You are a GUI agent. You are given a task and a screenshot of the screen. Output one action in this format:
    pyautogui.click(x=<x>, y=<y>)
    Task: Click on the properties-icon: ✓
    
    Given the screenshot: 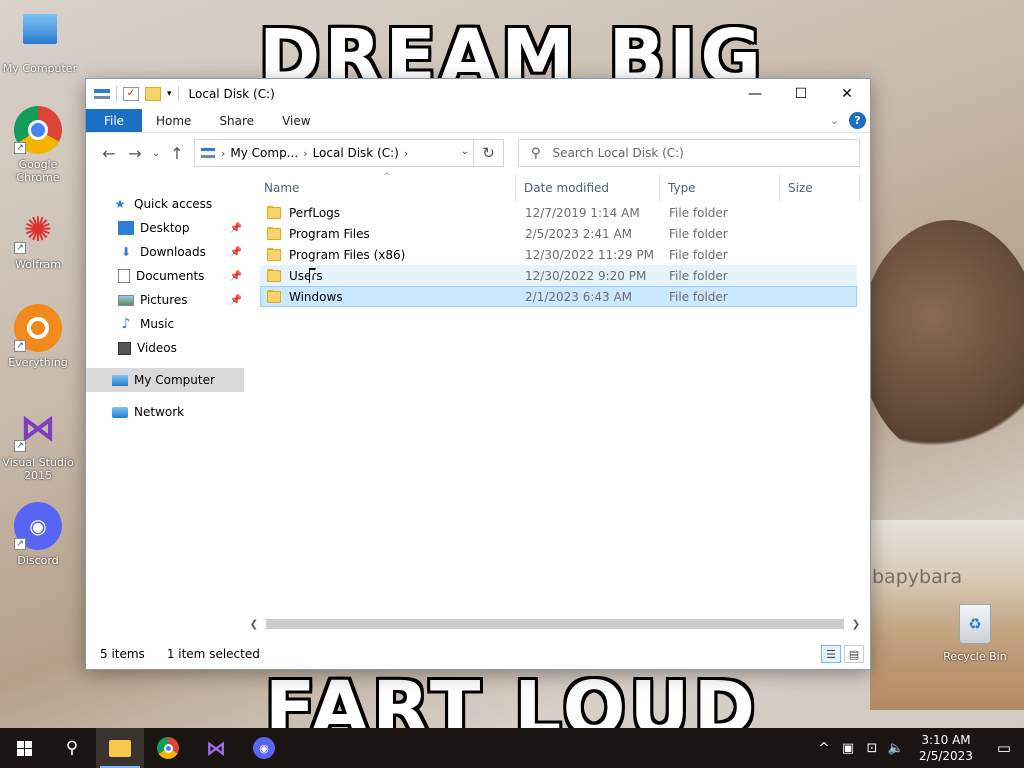 What is the action you would take?
    pyautogui.click(x=131, y=94)
    